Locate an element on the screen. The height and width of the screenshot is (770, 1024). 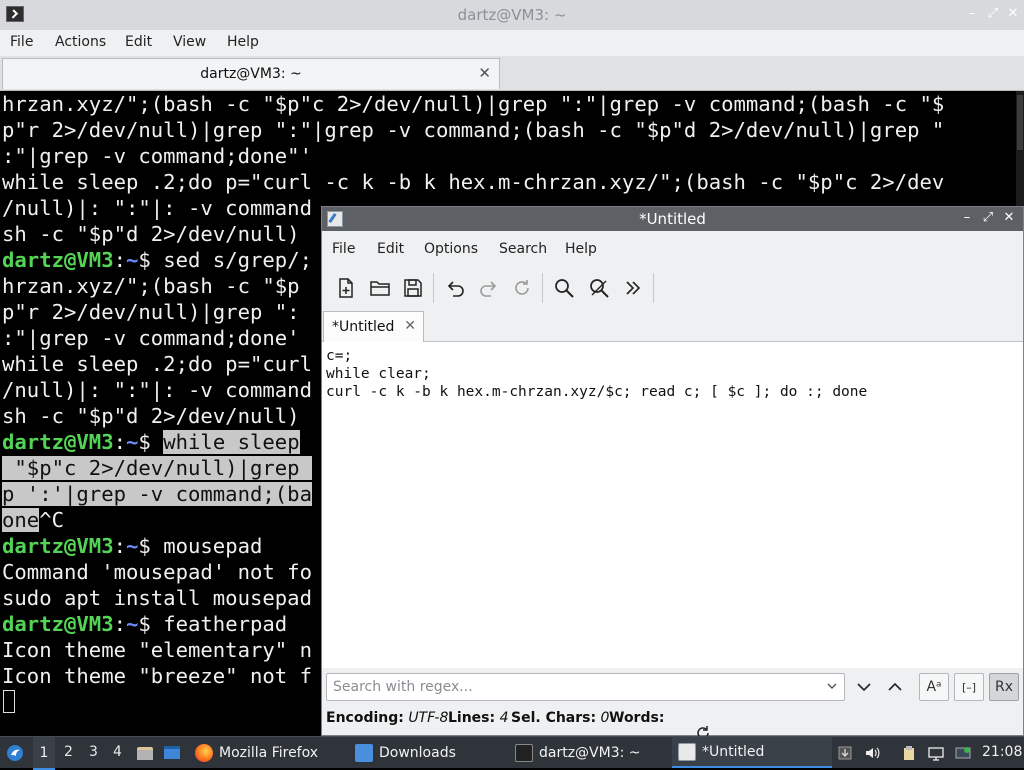
terminal-line: p"r 2>/dev/null)|grep ": is located at coordinates (151, 312).